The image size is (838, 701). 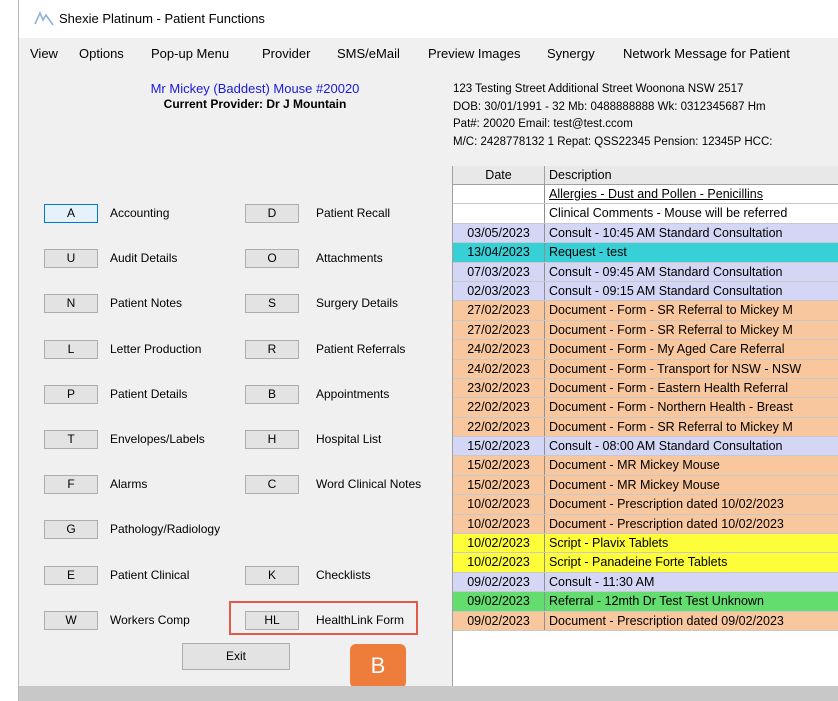 I want to click on row-description: Consult - 09:45 AM Standard Consultation, so click(x=666, y=271).